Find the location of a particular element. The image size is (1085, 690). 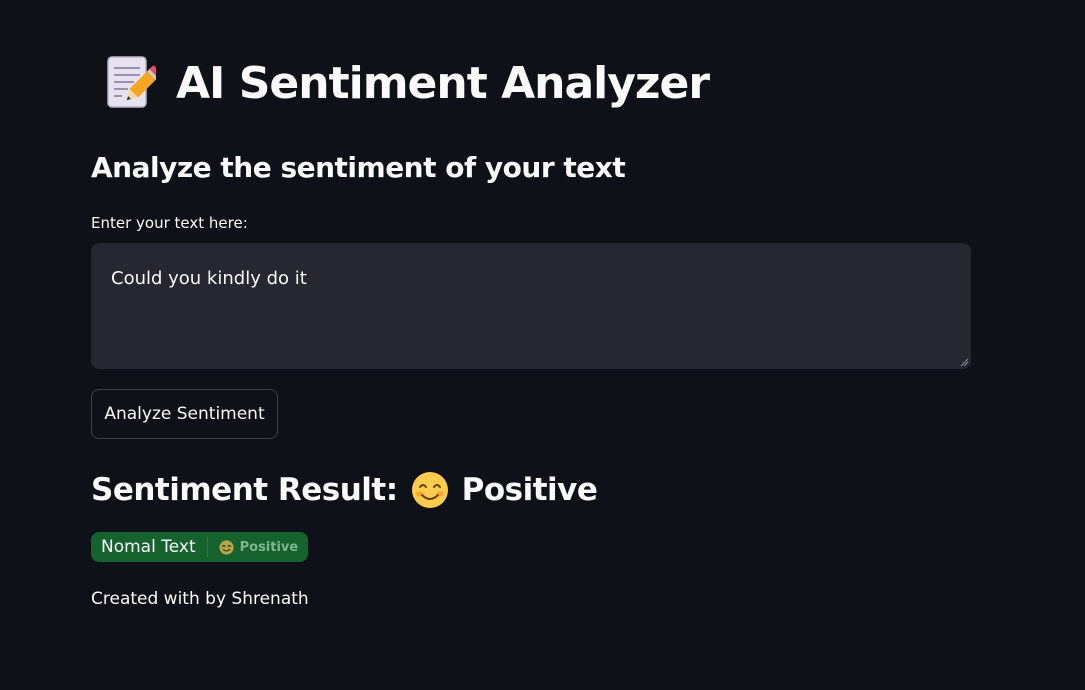

footer-credit: Created with by Shrenath is located at coordinates (200, 599).